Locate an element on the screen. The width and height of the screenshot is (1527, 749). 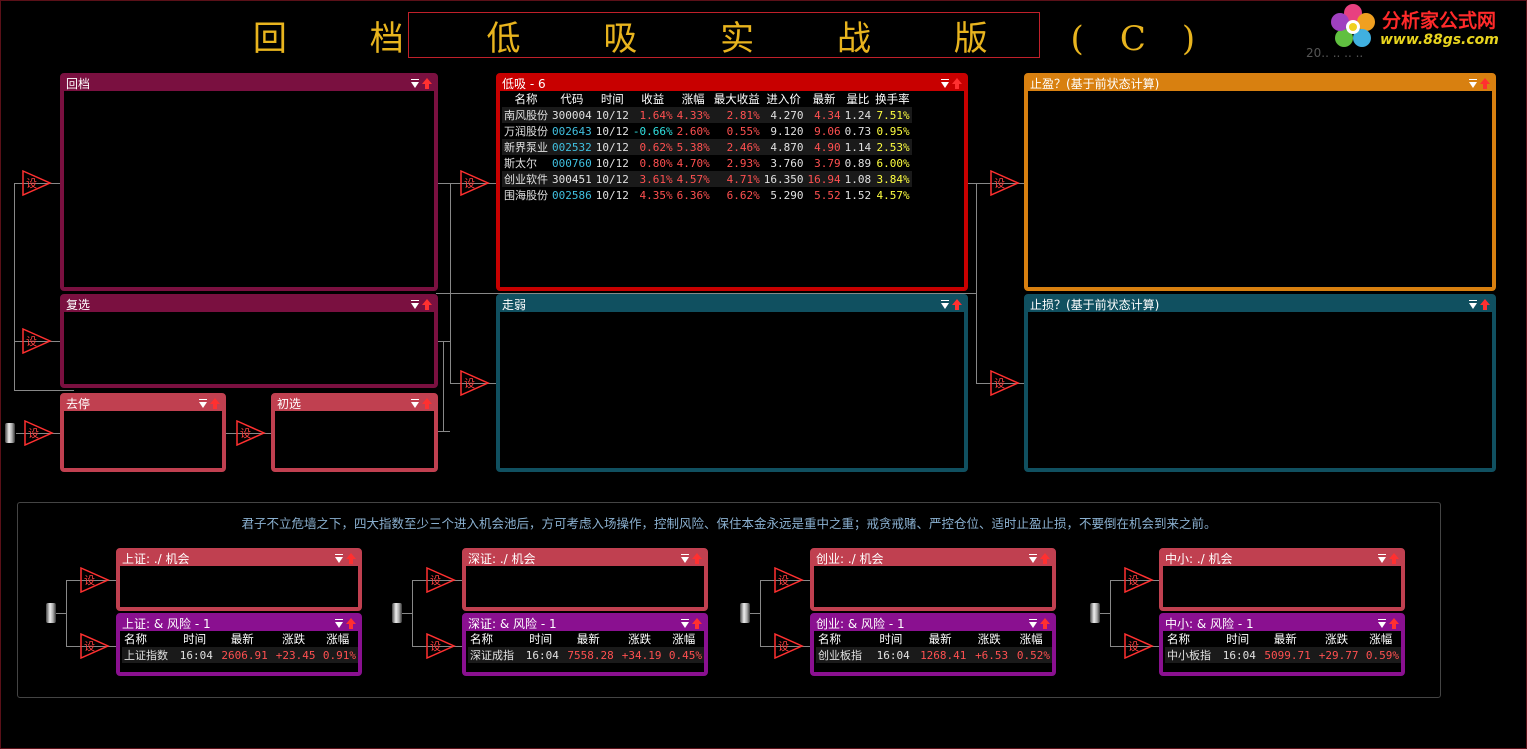
panel-huidang: 回档 is located at coordinates (249, 182).